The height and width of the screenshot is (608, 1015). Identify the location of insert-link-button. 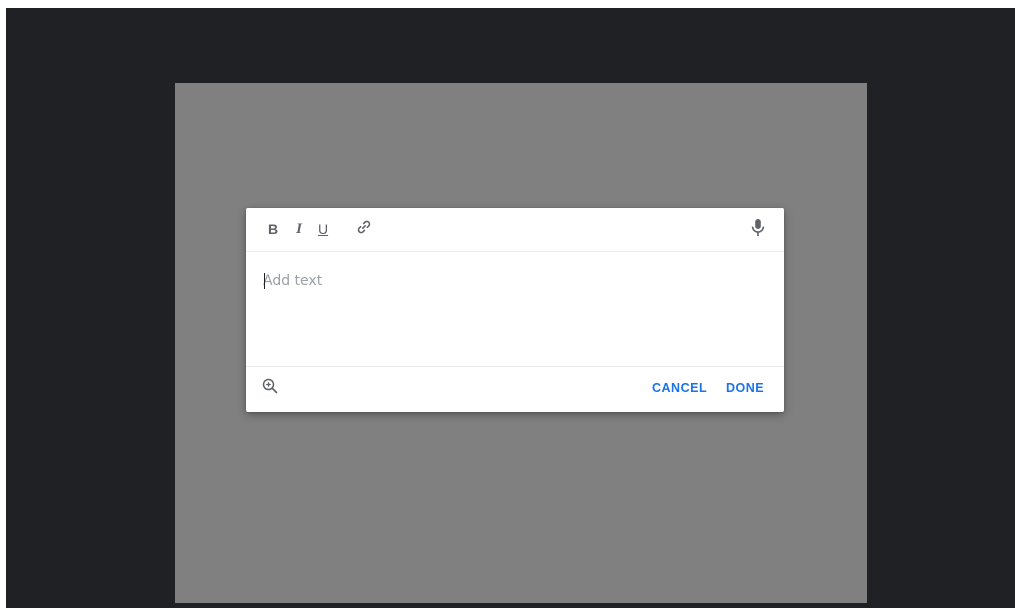
(364, 229).